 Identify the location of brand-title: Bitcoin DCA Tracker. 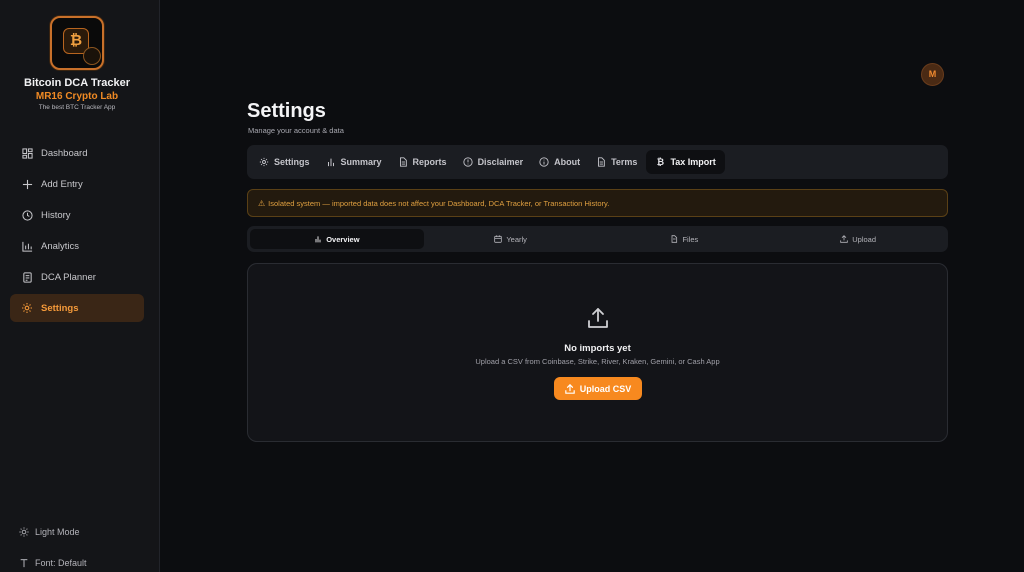
(77, 83).